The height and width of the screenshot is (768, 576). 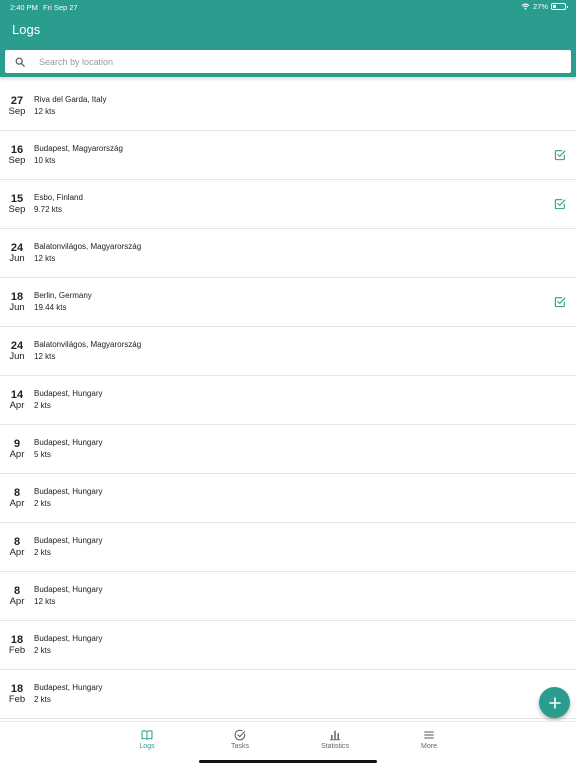 What do you see at coordinates (288, 761) in the screenshot?
I see `home-indicator` at bounding box center [288, 761].